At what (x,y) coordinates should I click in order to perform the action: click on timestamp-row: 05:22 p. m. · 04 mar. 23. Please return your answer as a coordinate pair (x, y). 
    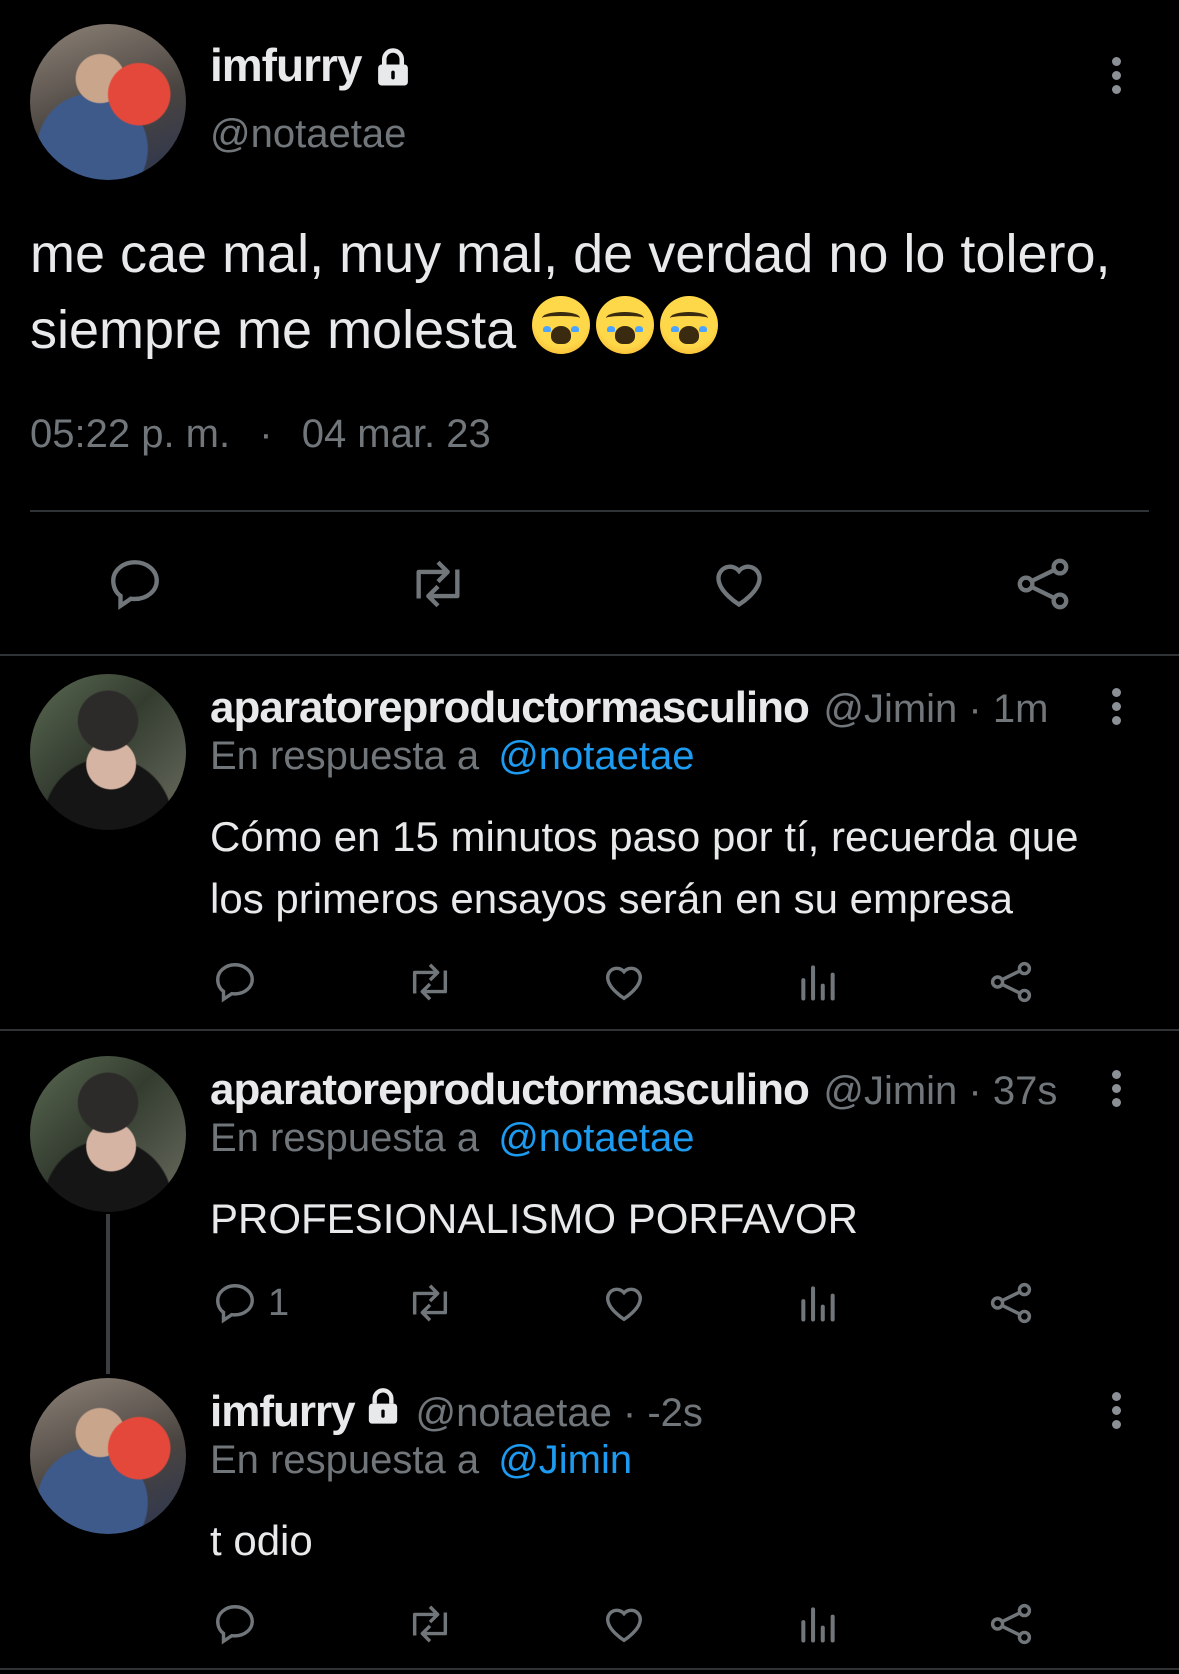
    Looking at the image, I should click on (260, 434).